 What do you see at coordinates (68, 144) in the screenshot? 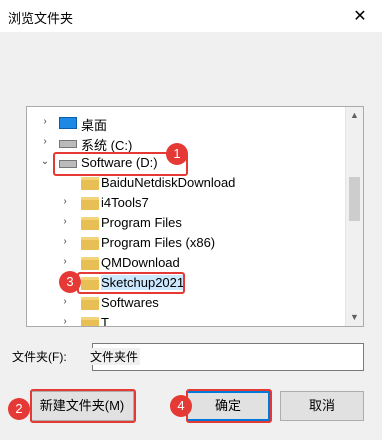
I see `drive-icon` at bounding box center [68, 144].